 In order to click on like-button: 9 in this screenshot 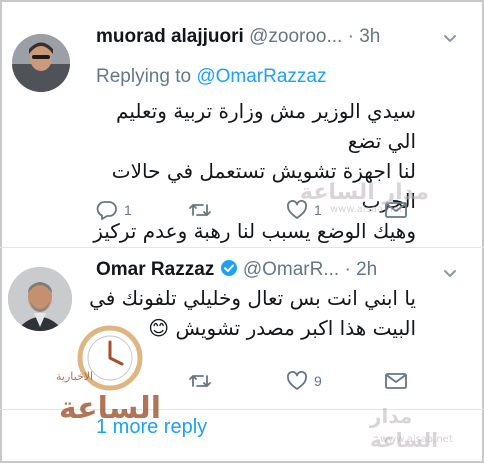, I will do `click(304, 381)`.